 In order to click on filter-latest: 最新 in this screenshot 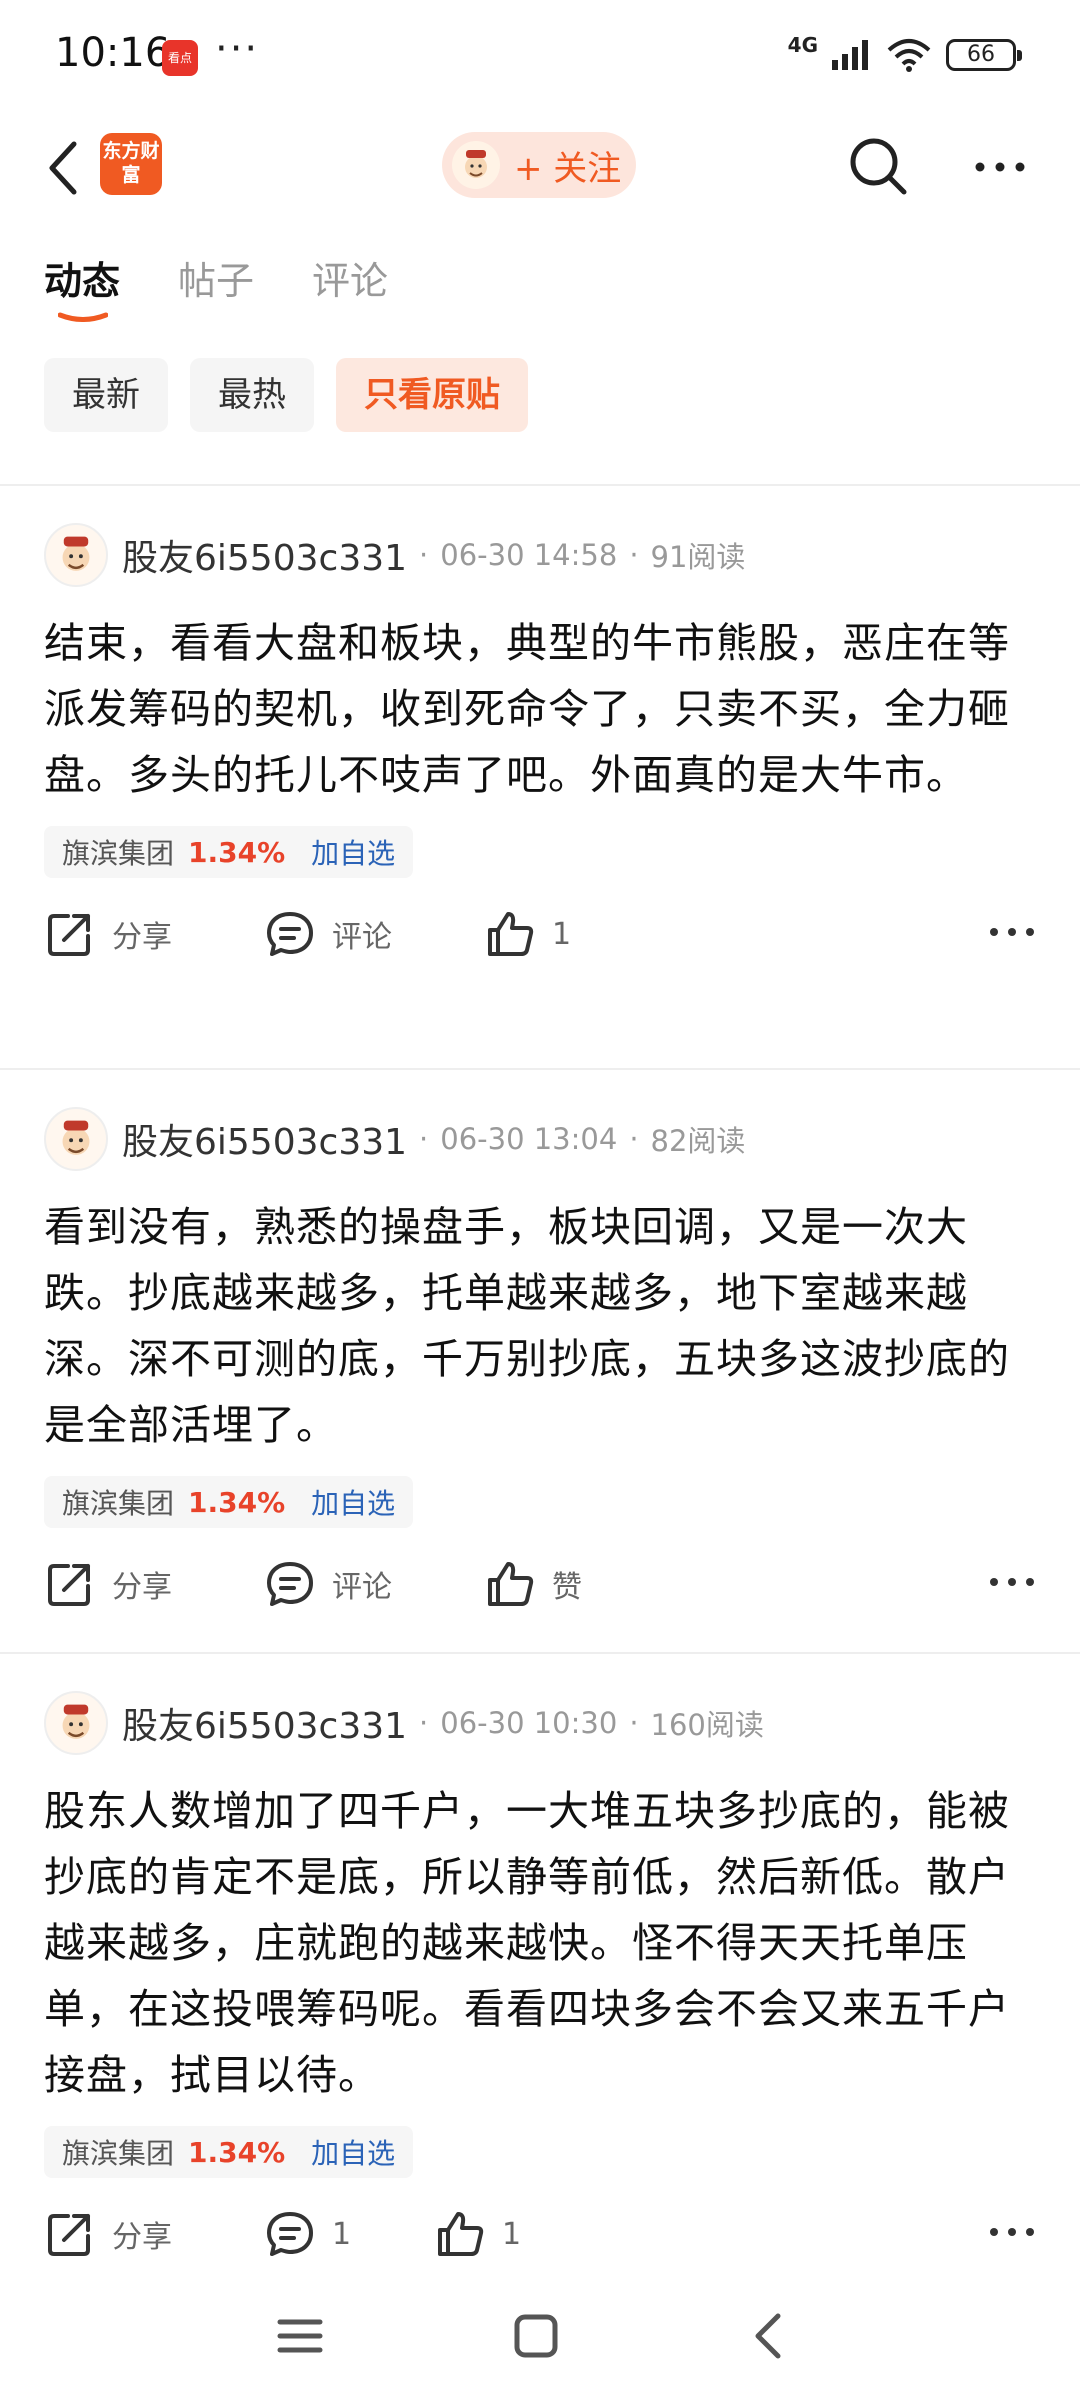, I will do `click(106, 395)`.